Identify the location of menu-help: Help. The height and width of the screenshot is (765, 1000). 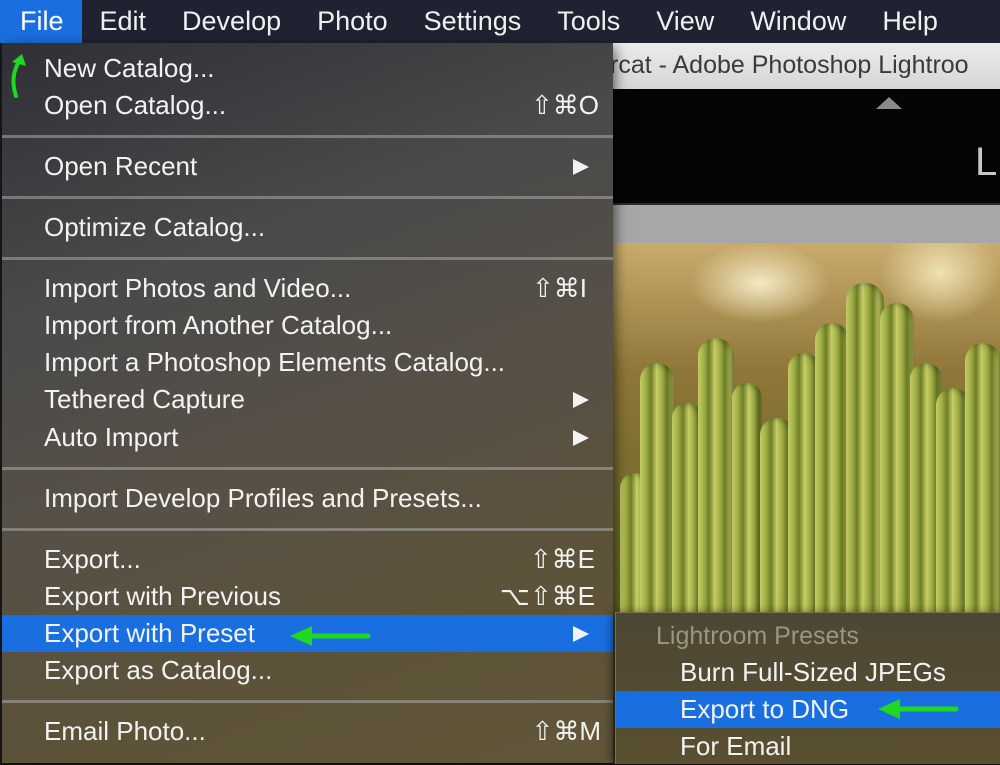
(910, 21).